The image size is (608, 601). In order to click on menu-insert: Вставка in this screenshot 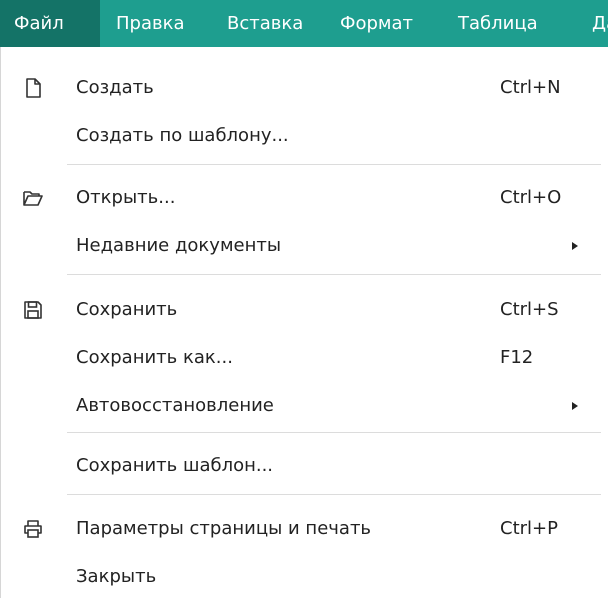, I will do `click(269, 23)`.